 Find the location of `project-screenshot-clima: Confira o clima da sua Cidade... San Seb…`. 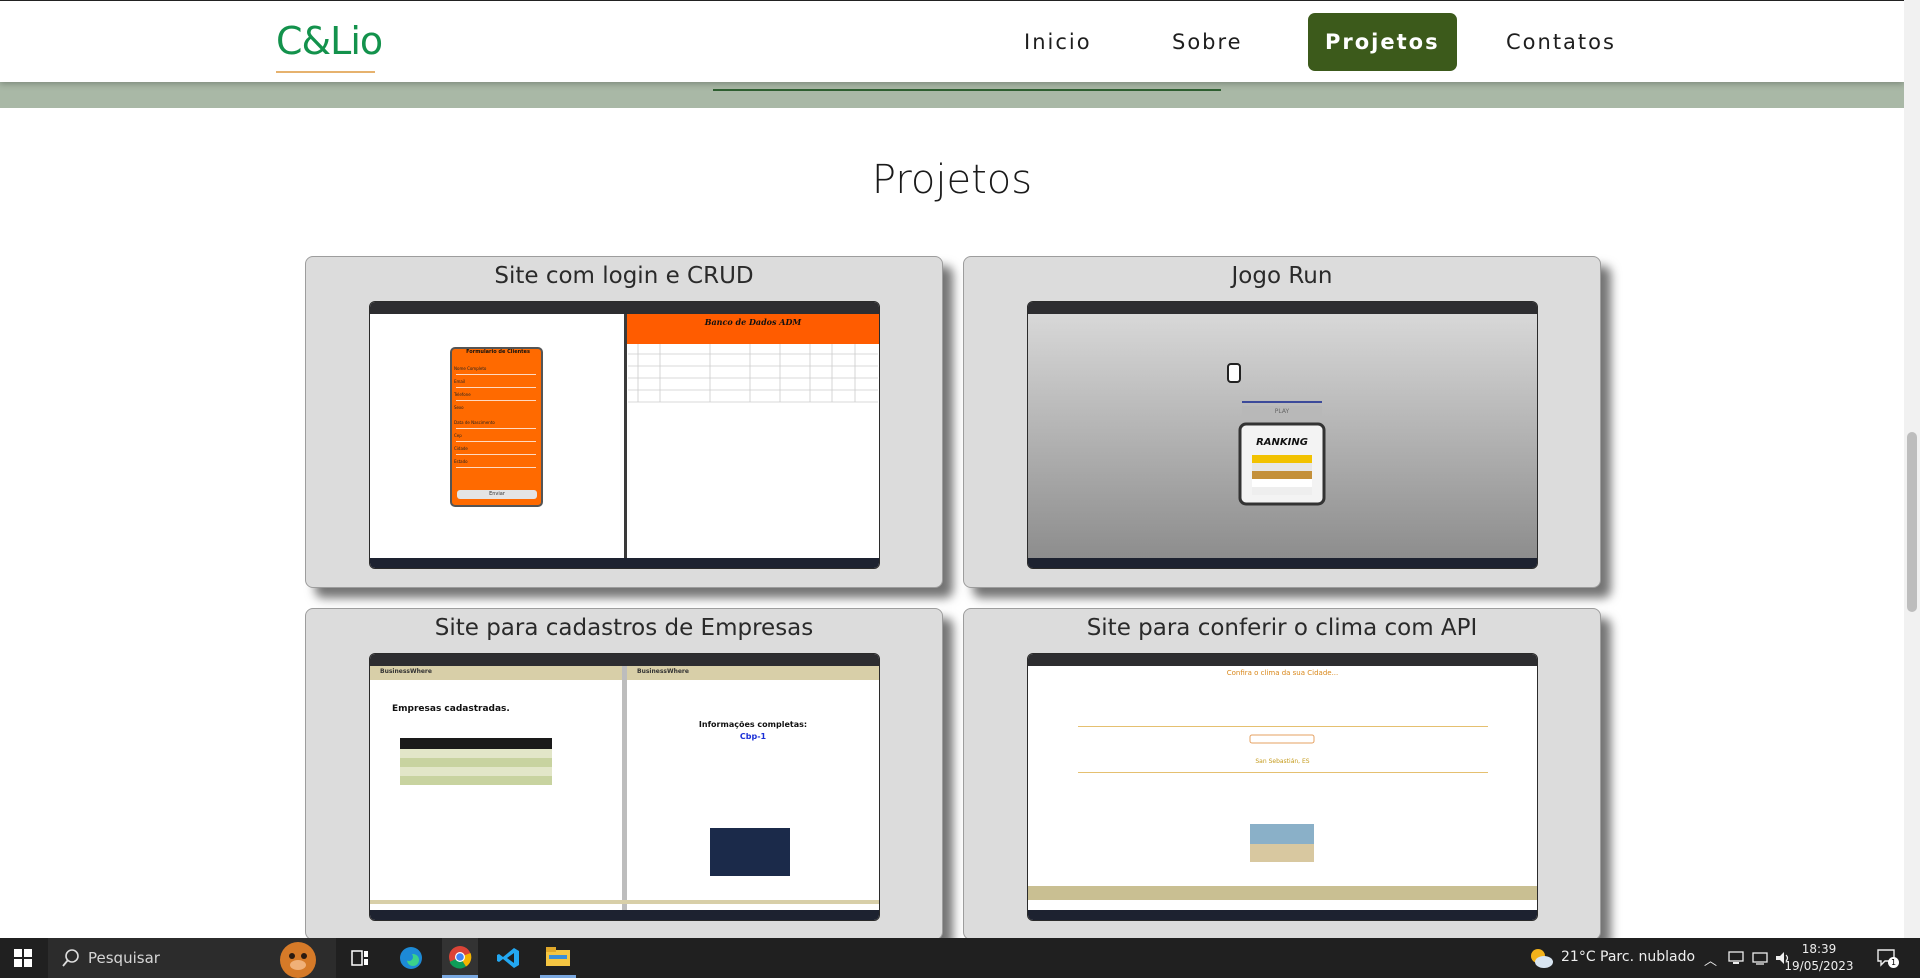

project-screenshot-clima: Confira o clima da sua Cidade... San Seb… is located at coordinates (1282, 787).